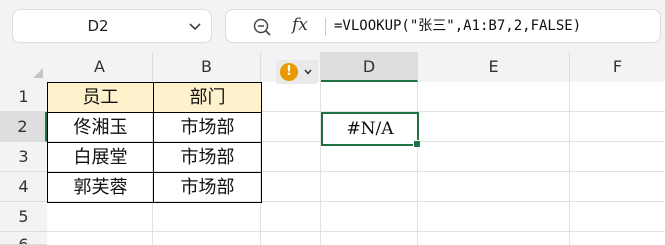  Describe the element at coordinates (207, 97) in the screenshot. I see `cell-b1: 部门` at that location.